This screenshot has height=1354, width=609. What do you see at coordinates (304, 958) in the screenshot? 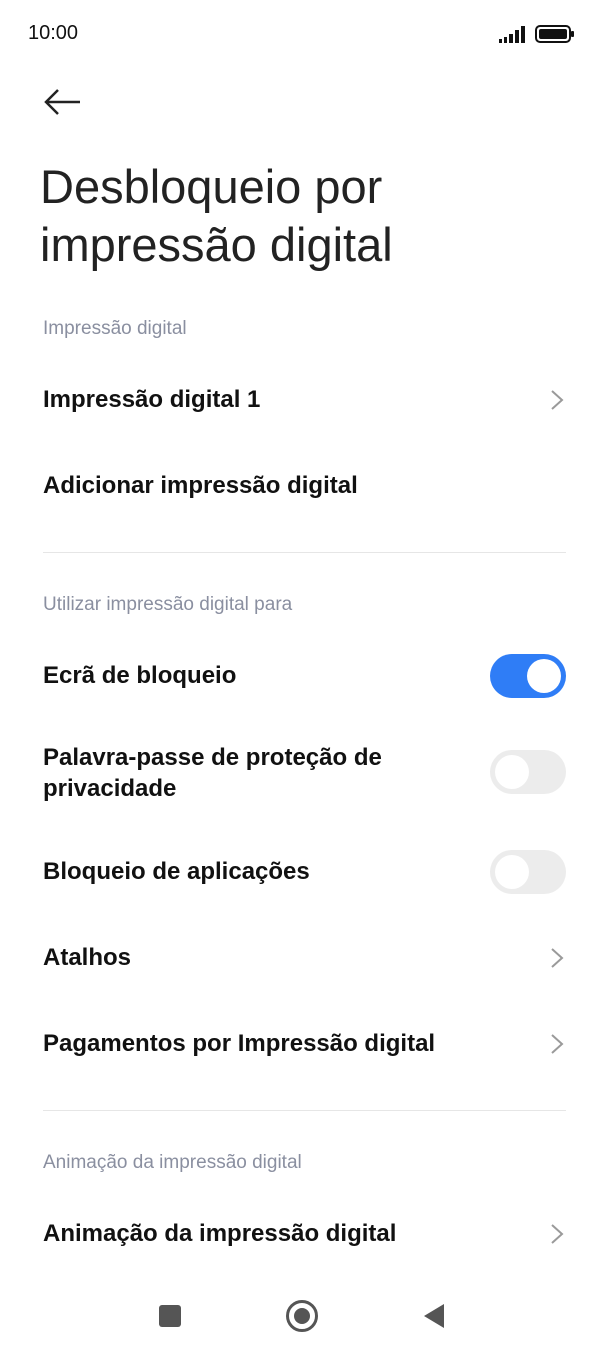
I see `shortcuts-item: Atalhos` at bounding box center [304, 958].